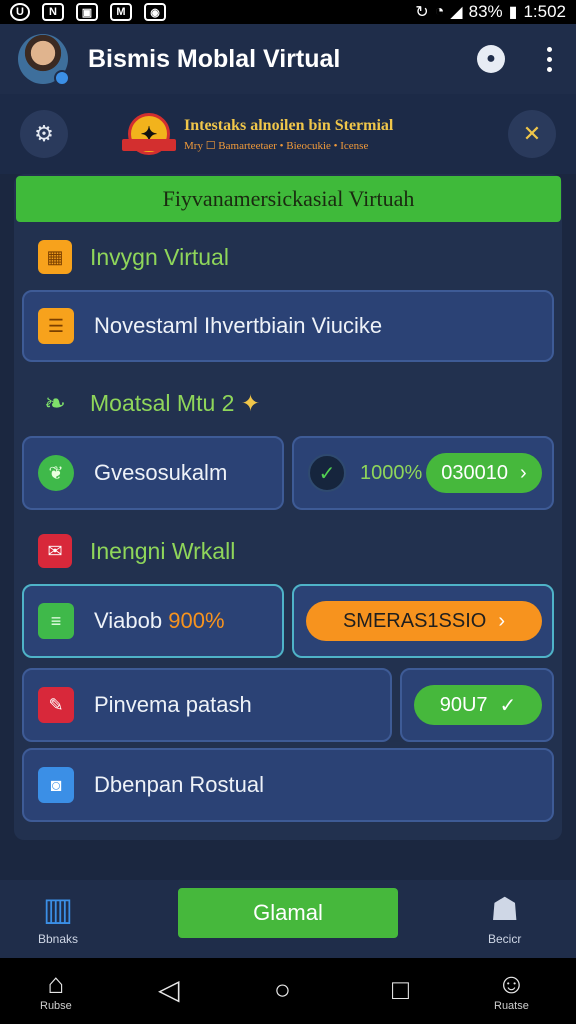 Image resolution: width=576 pixels, height=1024 pixels. I want to click on bottom-nav: ▥ Bbnaks Glamal ☗ Becicr, so click(288, 919).